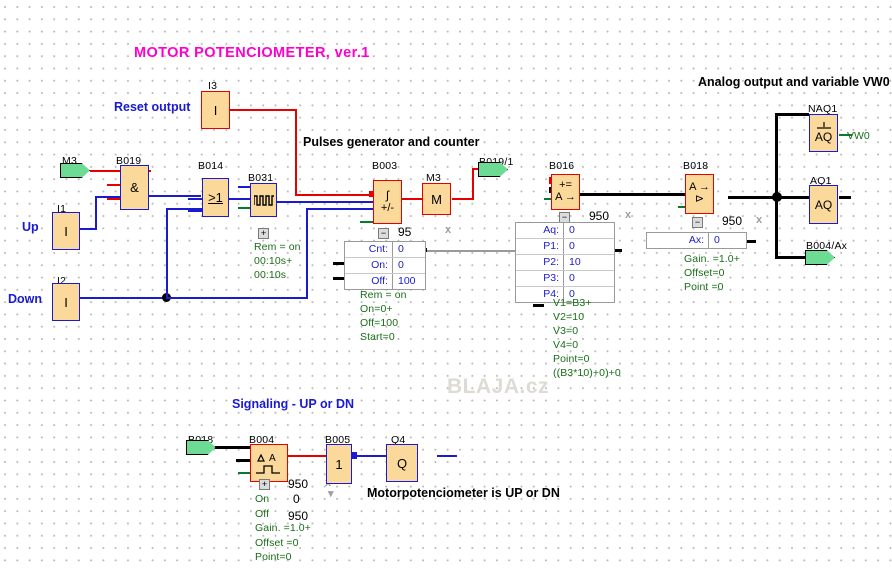 The height and width of the screenshot is (570, 892). I want to click on param-key: Off:, so click(369, 281).